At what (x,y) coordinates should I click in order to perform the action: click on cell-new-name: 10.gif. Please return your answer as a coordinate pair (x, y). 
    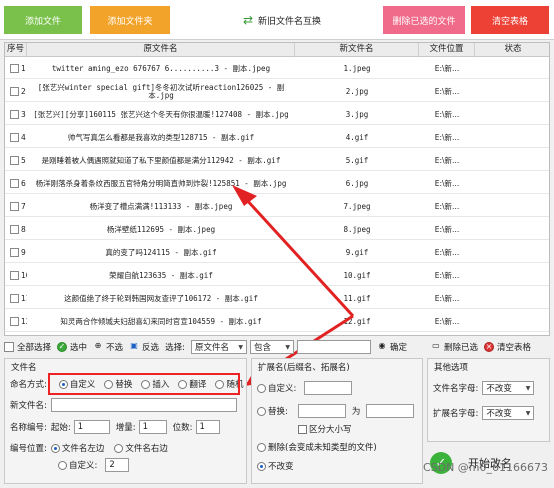
    Looking at the image, I should click on (357, 275).